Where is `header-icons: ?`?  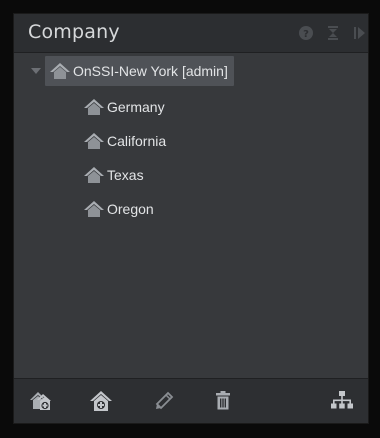
header-icons: ? is located at coordinates (333, 33).